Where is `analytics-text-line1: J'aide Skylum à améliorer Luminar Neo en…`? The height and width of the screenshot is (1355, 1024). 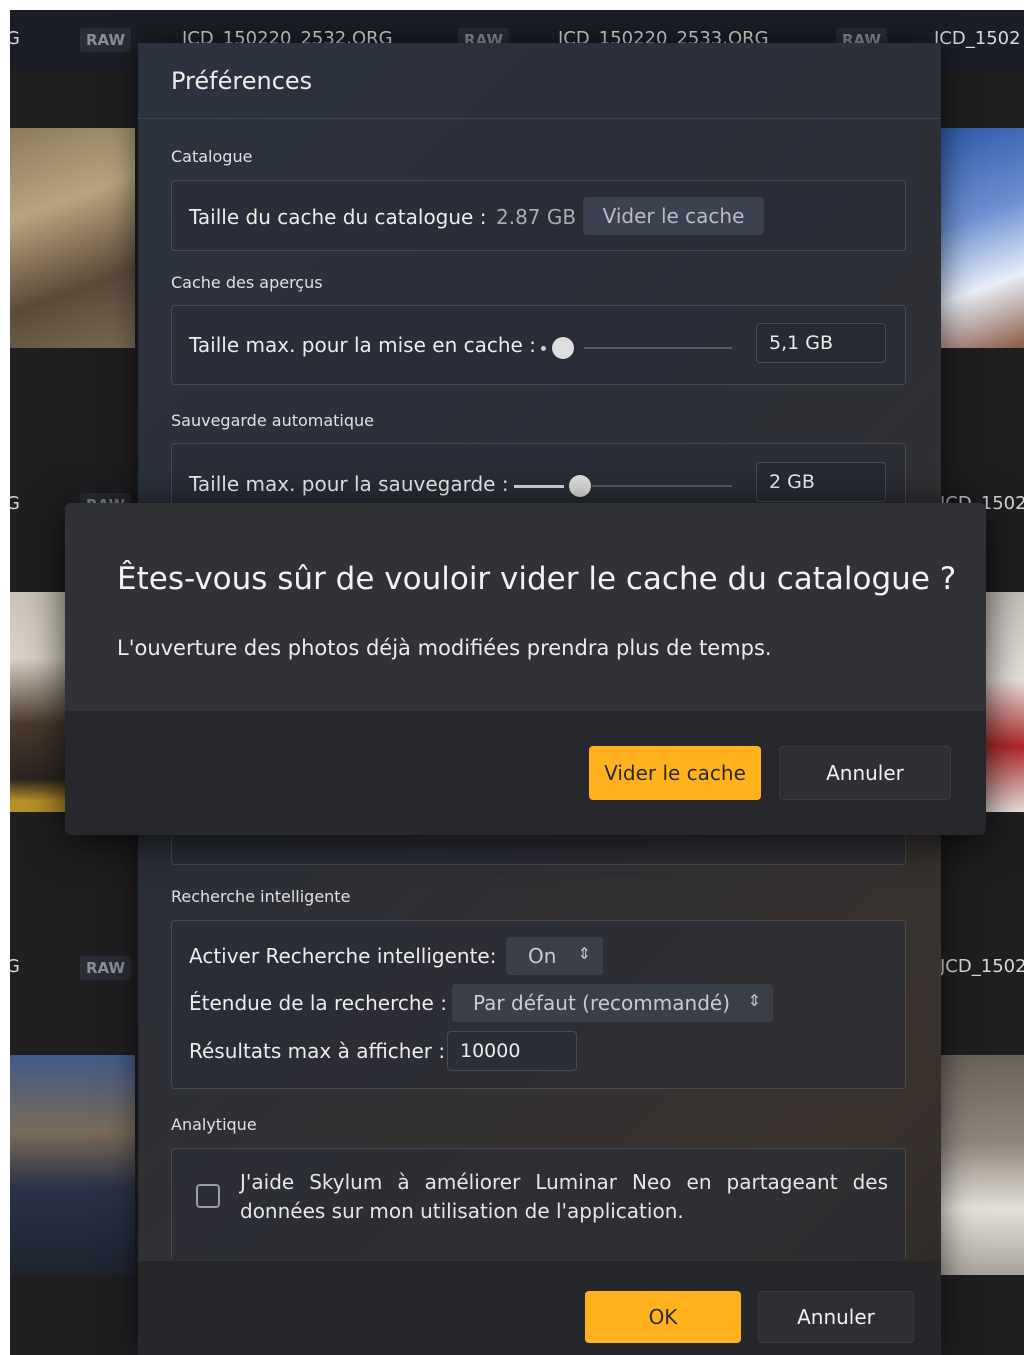
analytics-text-line1: J'aide Skylum à améliorer Luminar Neo en… is located at coordinates (564, 1182).